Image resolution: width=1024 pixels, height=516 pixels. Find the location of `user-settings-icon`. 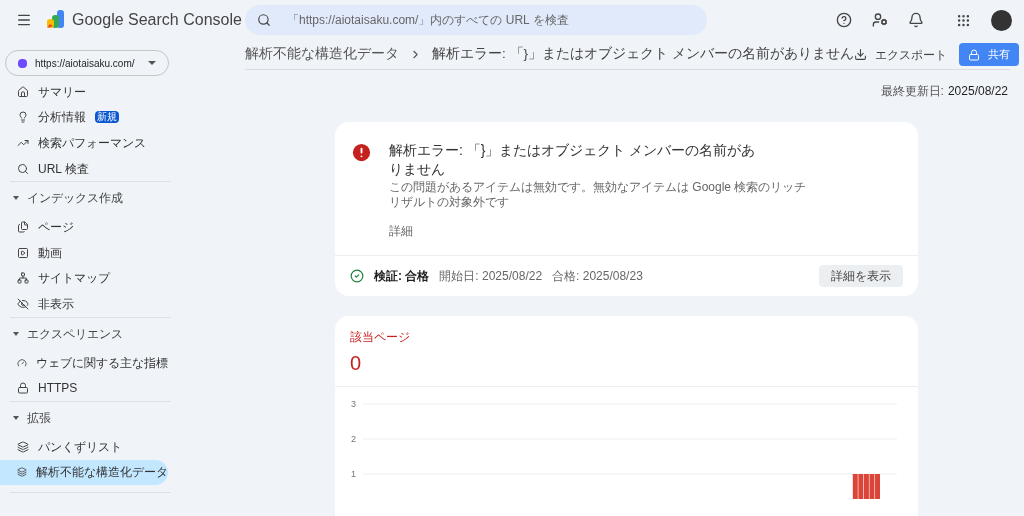

user-settings-icon is located at coordinates (880, 20).